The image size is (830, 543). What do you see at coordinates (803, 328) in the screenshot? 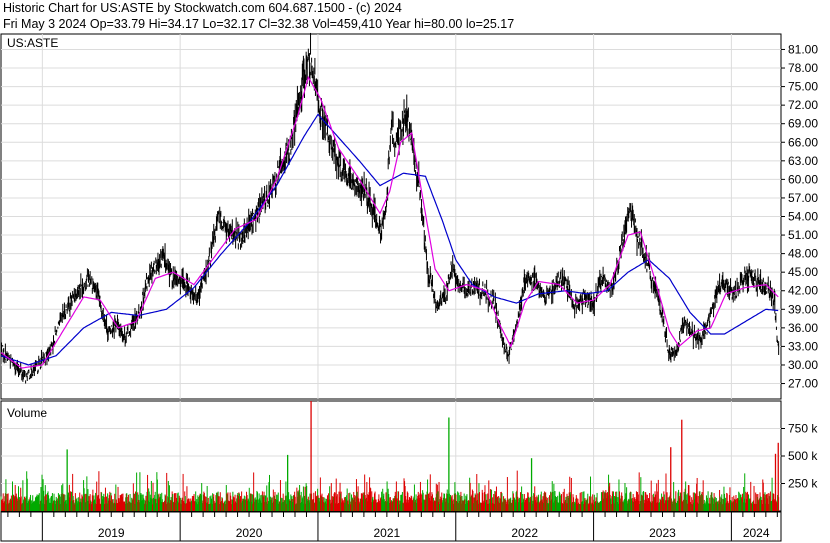
I see `price-tick-label: 36.00` at bounding box center [803, 328].